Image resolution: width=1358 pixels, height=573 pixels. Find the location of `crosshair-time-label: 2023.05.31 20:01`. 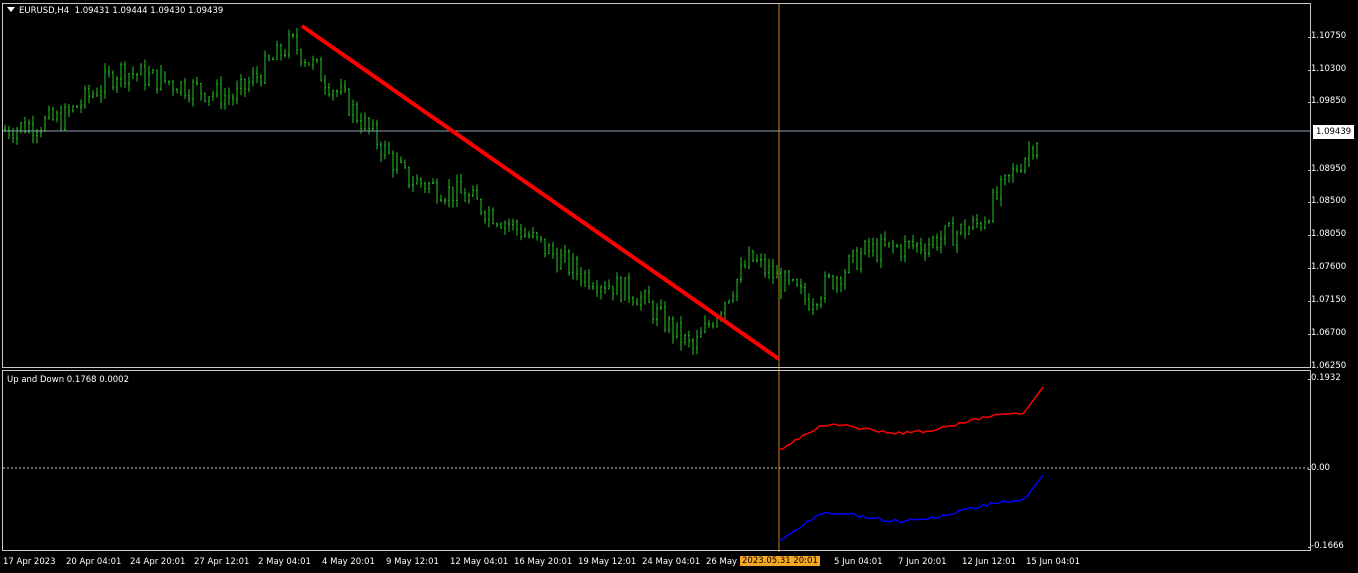

crosshair-time-label: 2023.05.31 20:01 is located at coordinates (780, 561).